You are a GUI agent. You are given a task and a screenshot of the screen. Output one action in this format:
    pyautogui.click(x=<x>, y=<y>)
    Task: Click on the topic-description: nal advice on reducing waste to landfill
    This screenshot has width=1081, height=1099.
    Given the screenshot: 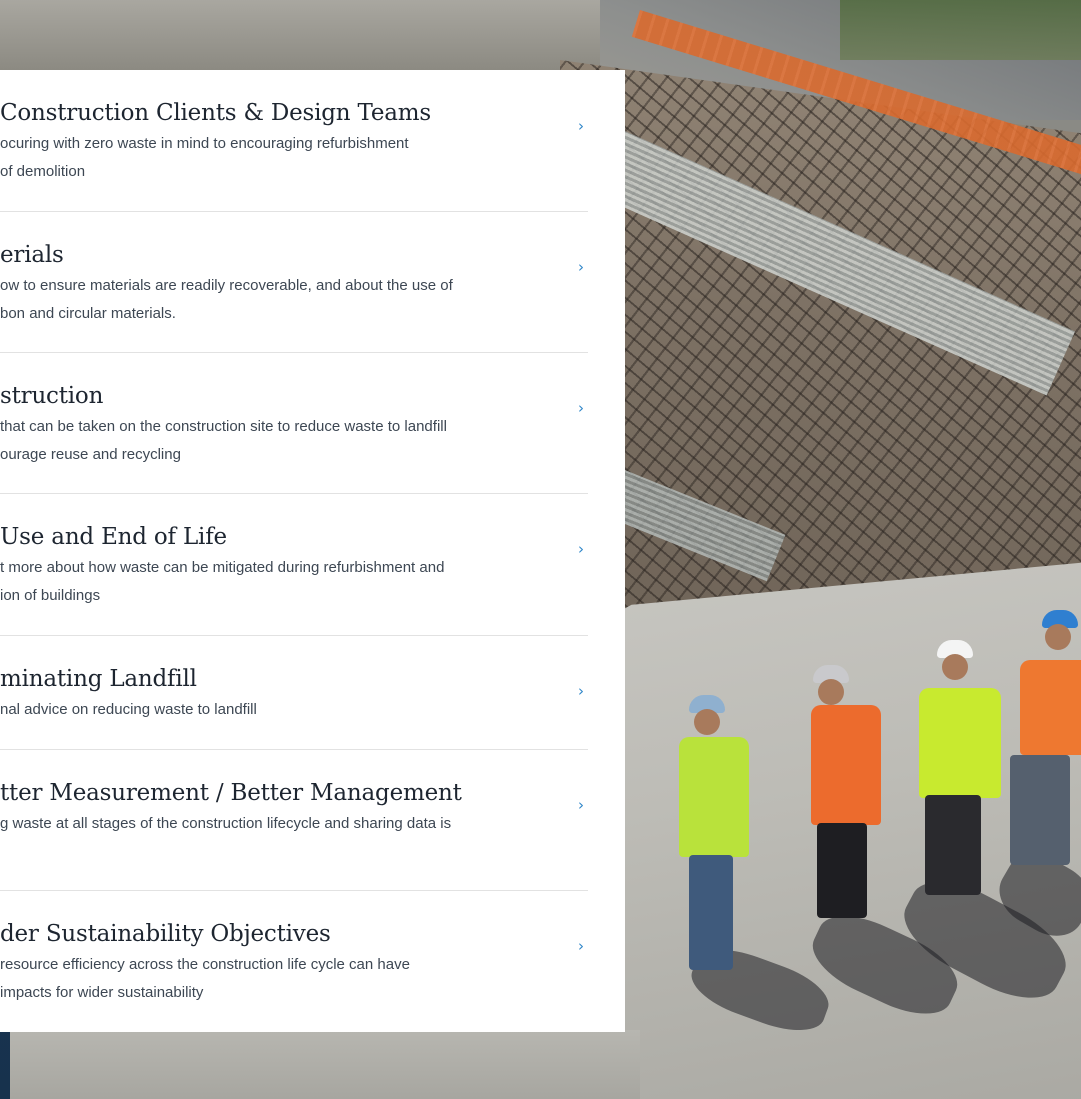 What is the action you would take?
    pyautogui.click(x=280, y=710)
    